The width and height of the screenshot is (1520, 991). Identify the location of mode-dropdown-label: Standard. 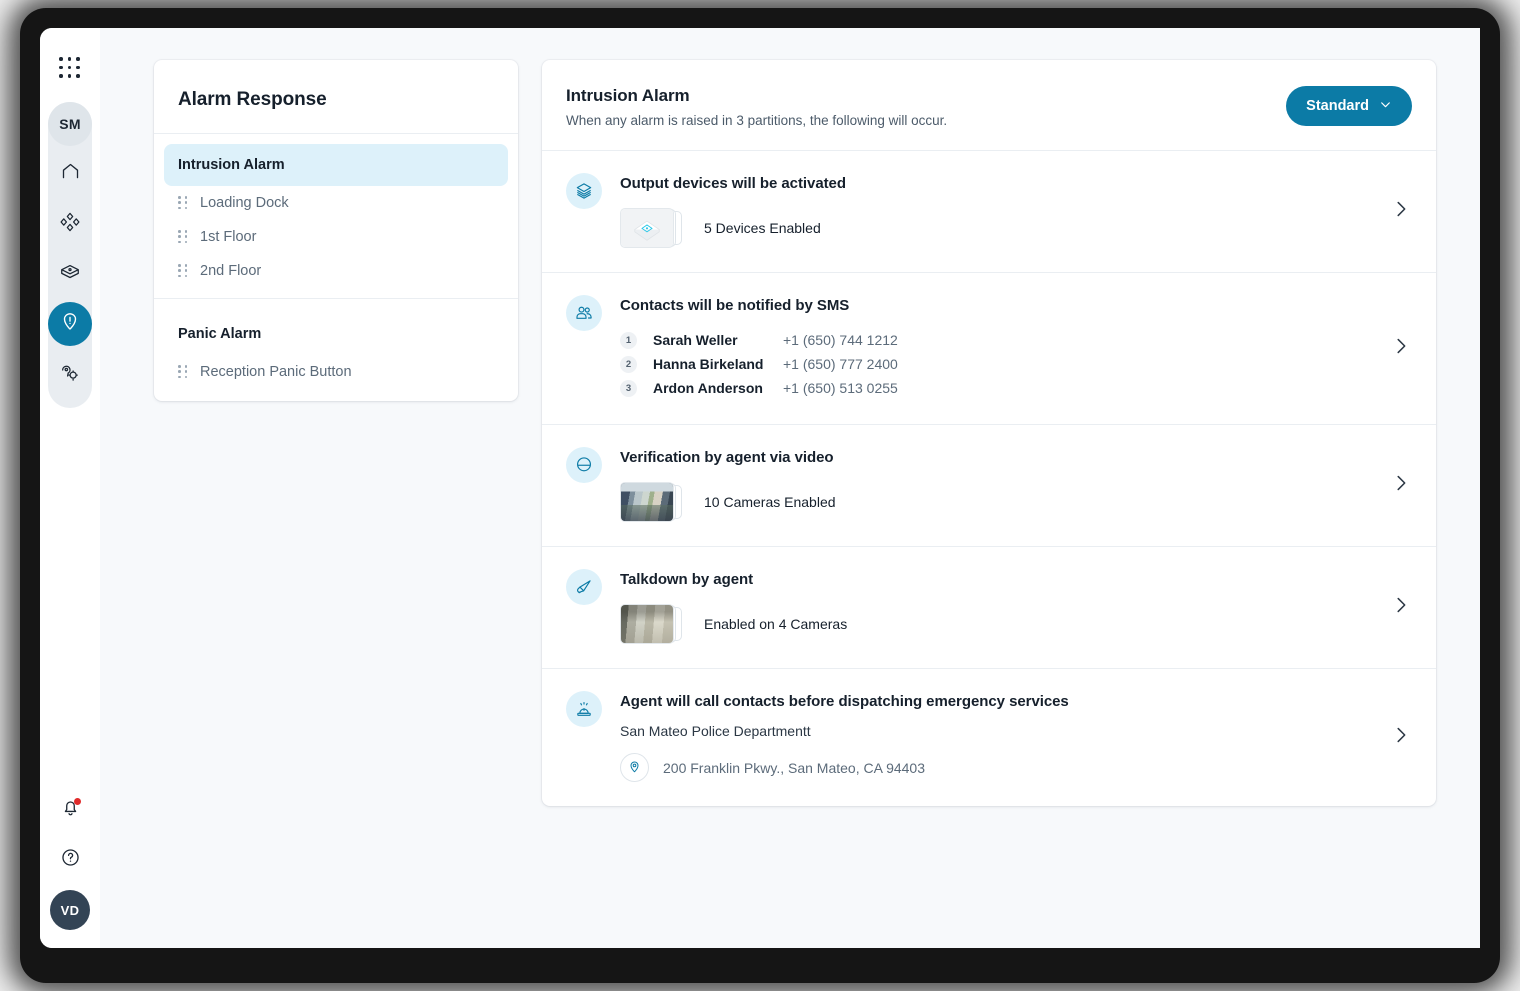
(1337, 106).